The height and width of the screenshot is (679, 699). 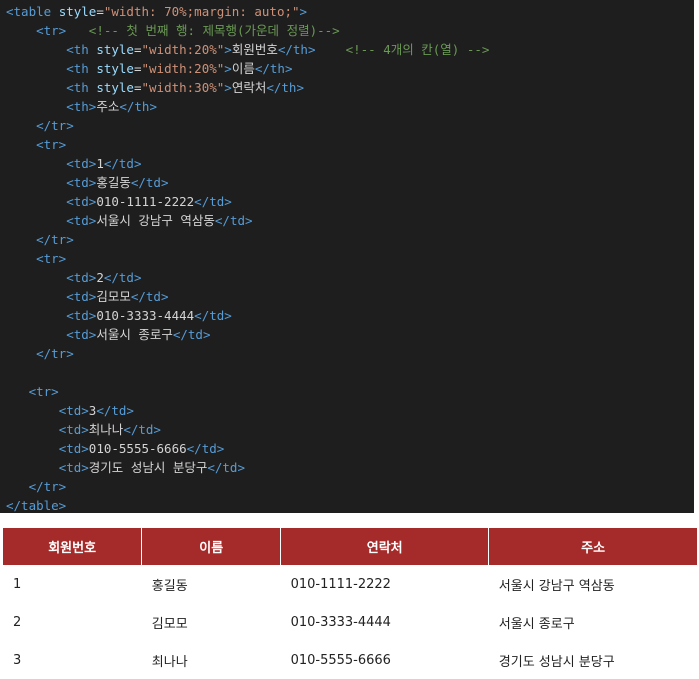 What do you see at coordinates (81, 68) in the screenshot?
I see `code-token: <th` at bounding box center [81, 68].